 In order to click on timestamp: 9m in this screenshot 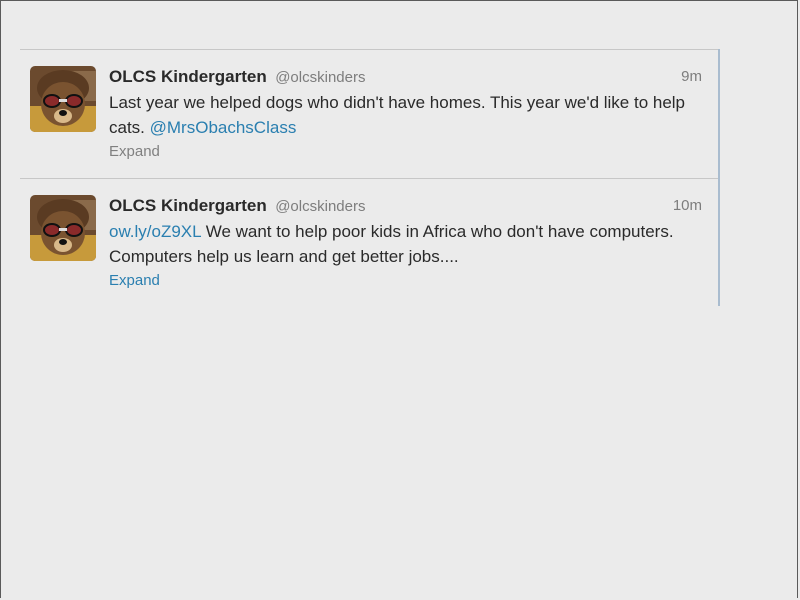, I will do `click(691, 77)`.